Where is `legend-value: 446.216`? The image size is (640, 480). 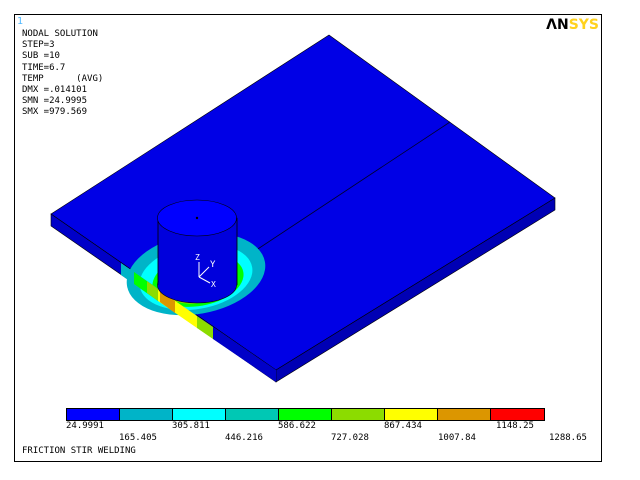
legend-value: 446.216 is located at coordinates (244, 438).